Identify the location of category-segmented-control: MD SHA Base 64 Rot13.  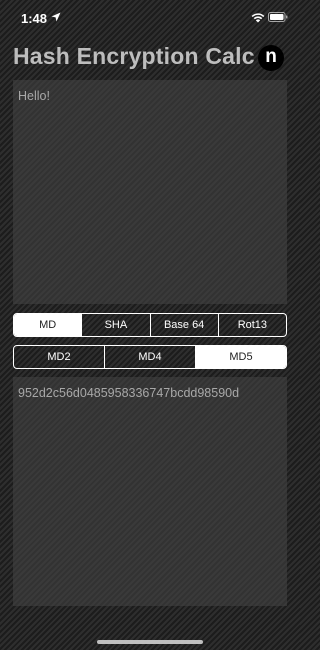
(150, 325).